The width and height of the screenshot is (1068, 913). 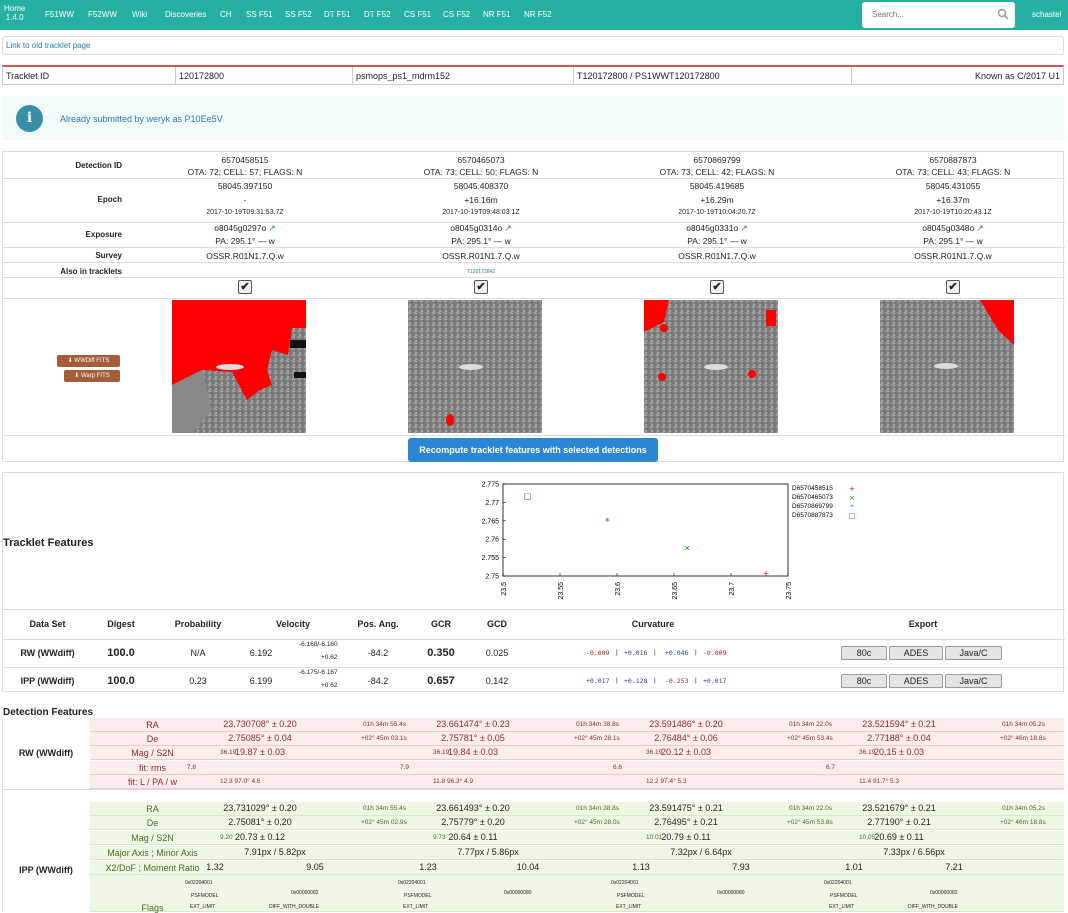 What do you see at coordinates (226, 14) in the screenshot?
I see `nav-item-ch: CH` at bounding box center [226, 14].